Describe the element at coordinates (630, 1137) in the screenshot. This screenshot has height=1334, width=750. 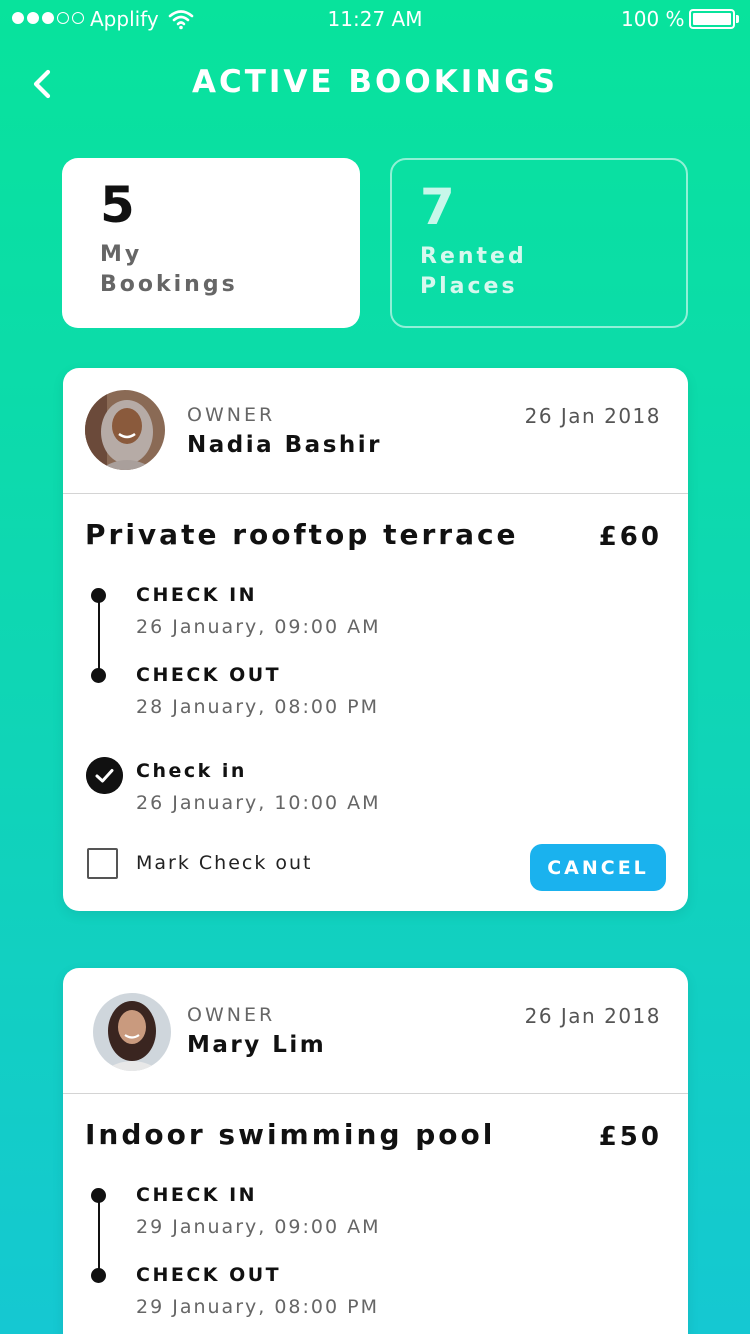
I see `place-price: £50` at that location.